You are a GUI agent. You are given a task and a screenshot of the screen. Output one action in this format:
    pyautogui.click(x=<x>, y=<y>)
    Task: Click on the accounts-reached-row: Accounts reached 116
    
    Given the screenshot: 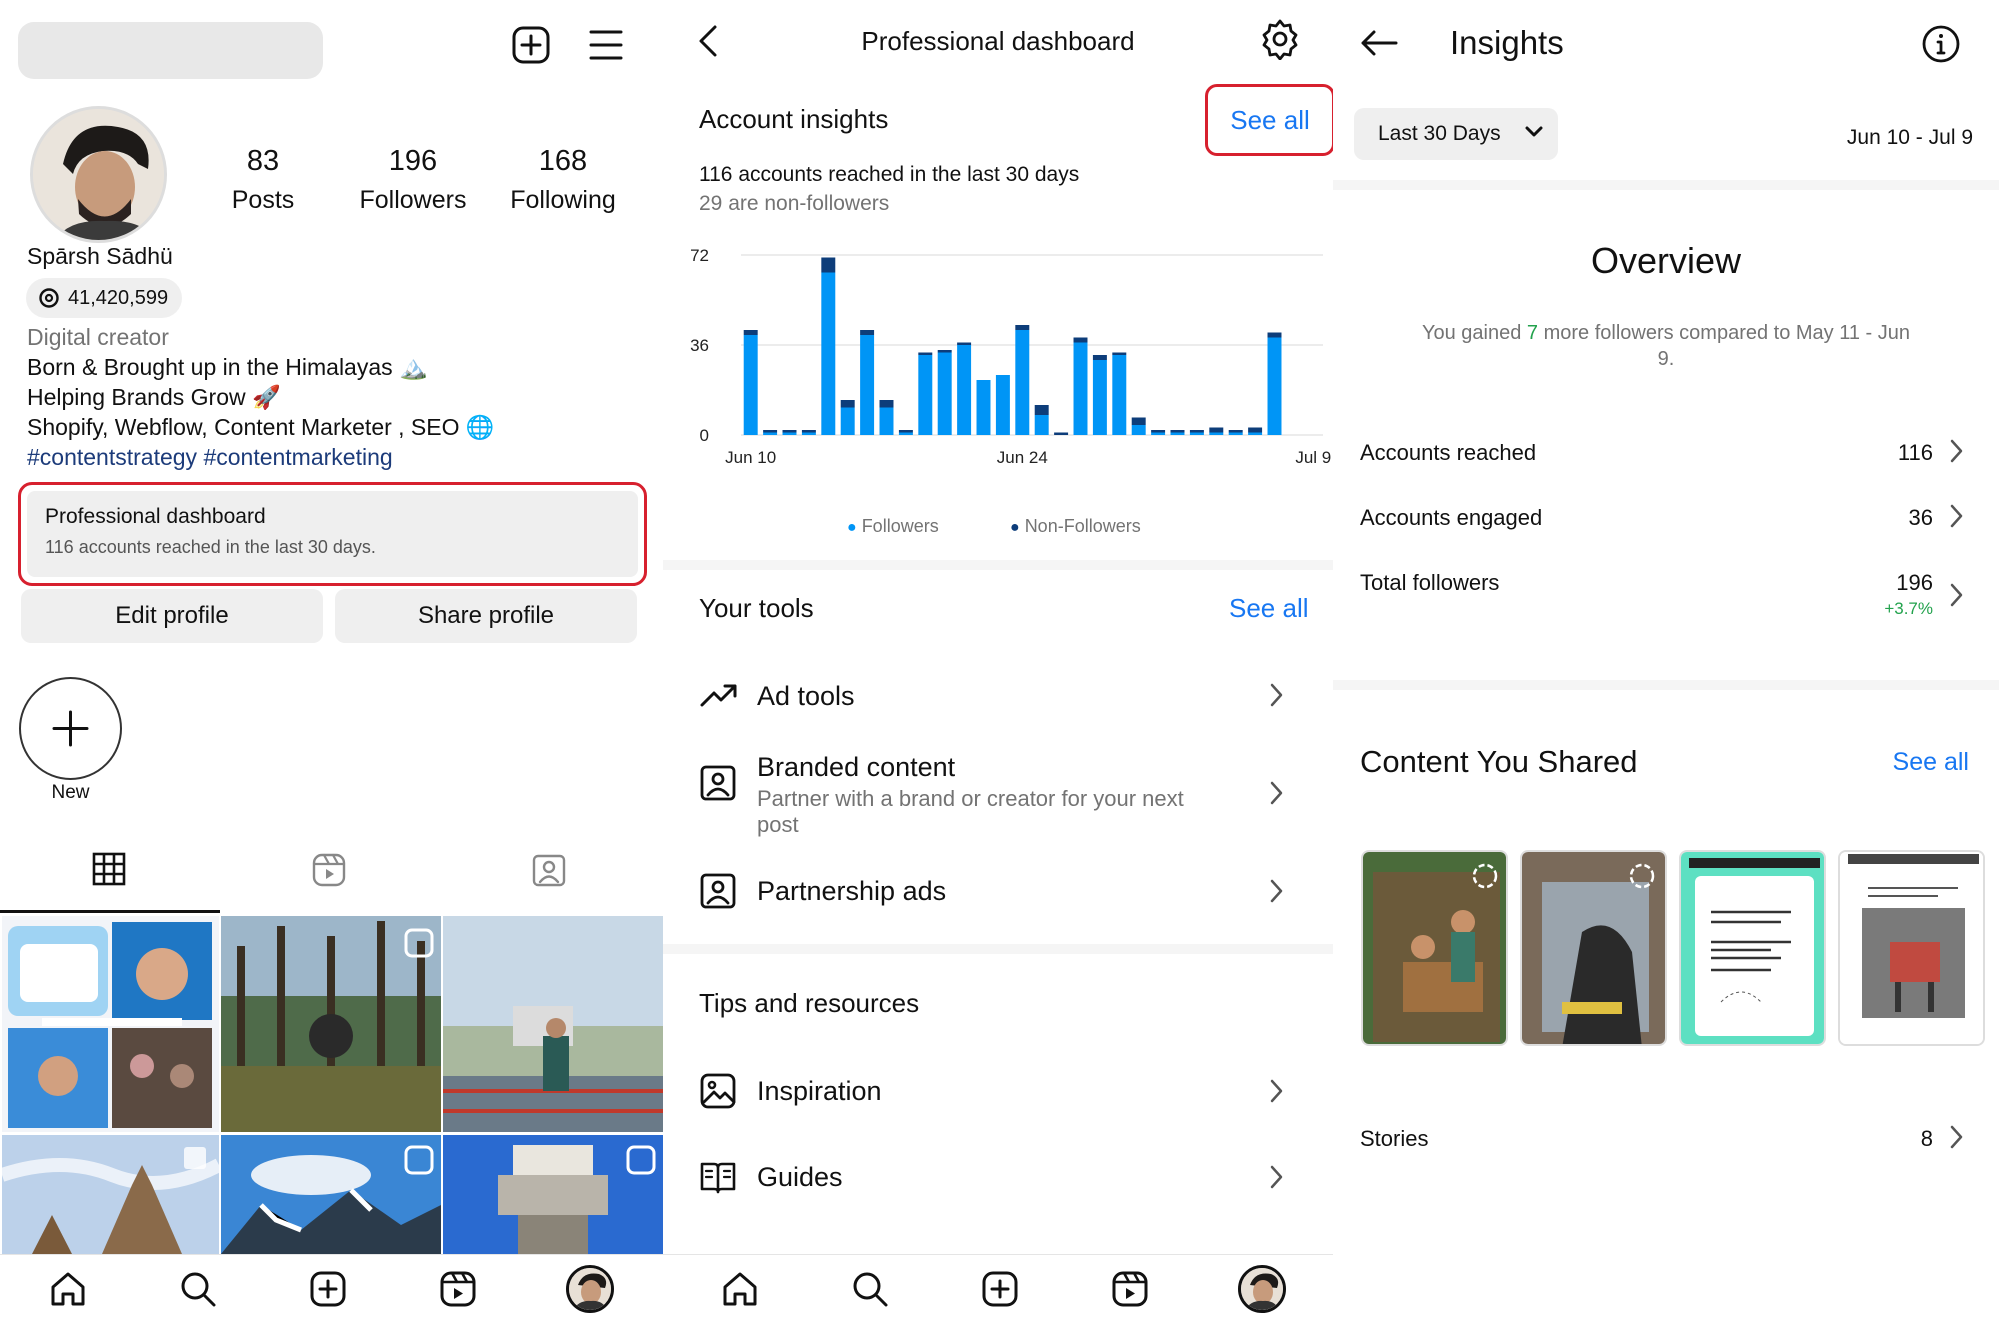 What is the action you would take?
    pyautogui.click(x=1666, y=458)
    